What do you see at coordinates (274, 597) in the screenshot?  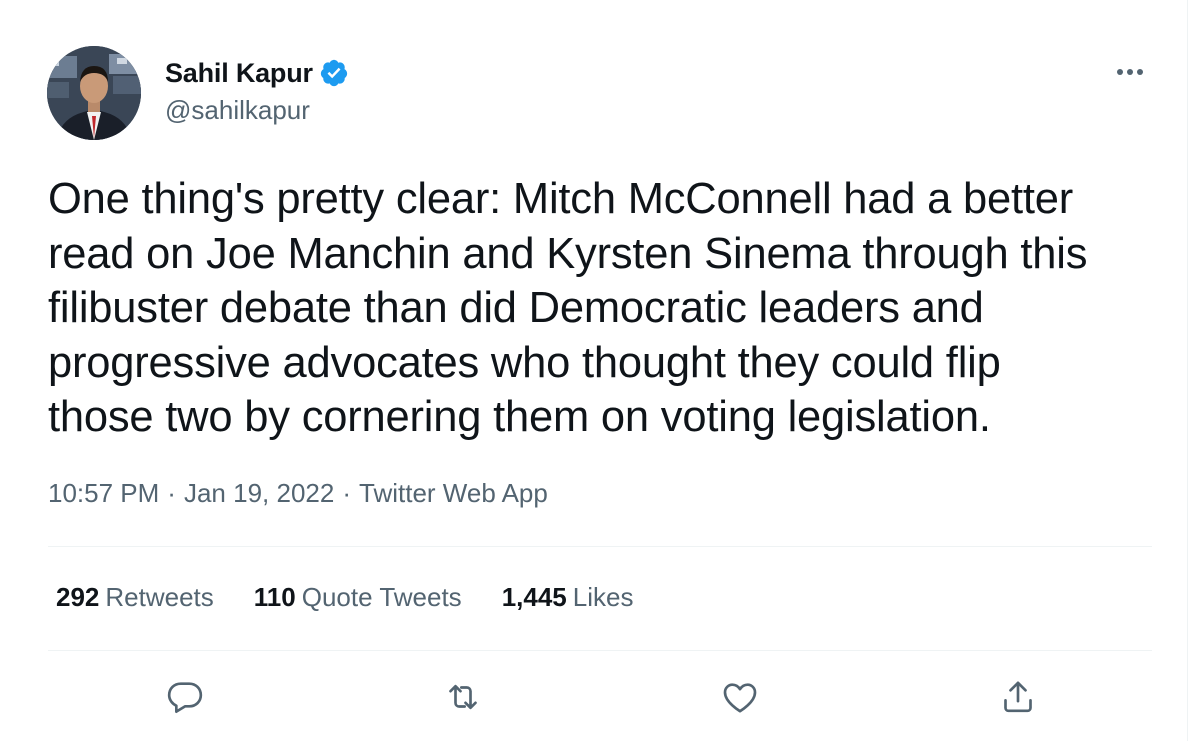 I see `quote-tweets-count: 110` at bounding box center [274, 597].